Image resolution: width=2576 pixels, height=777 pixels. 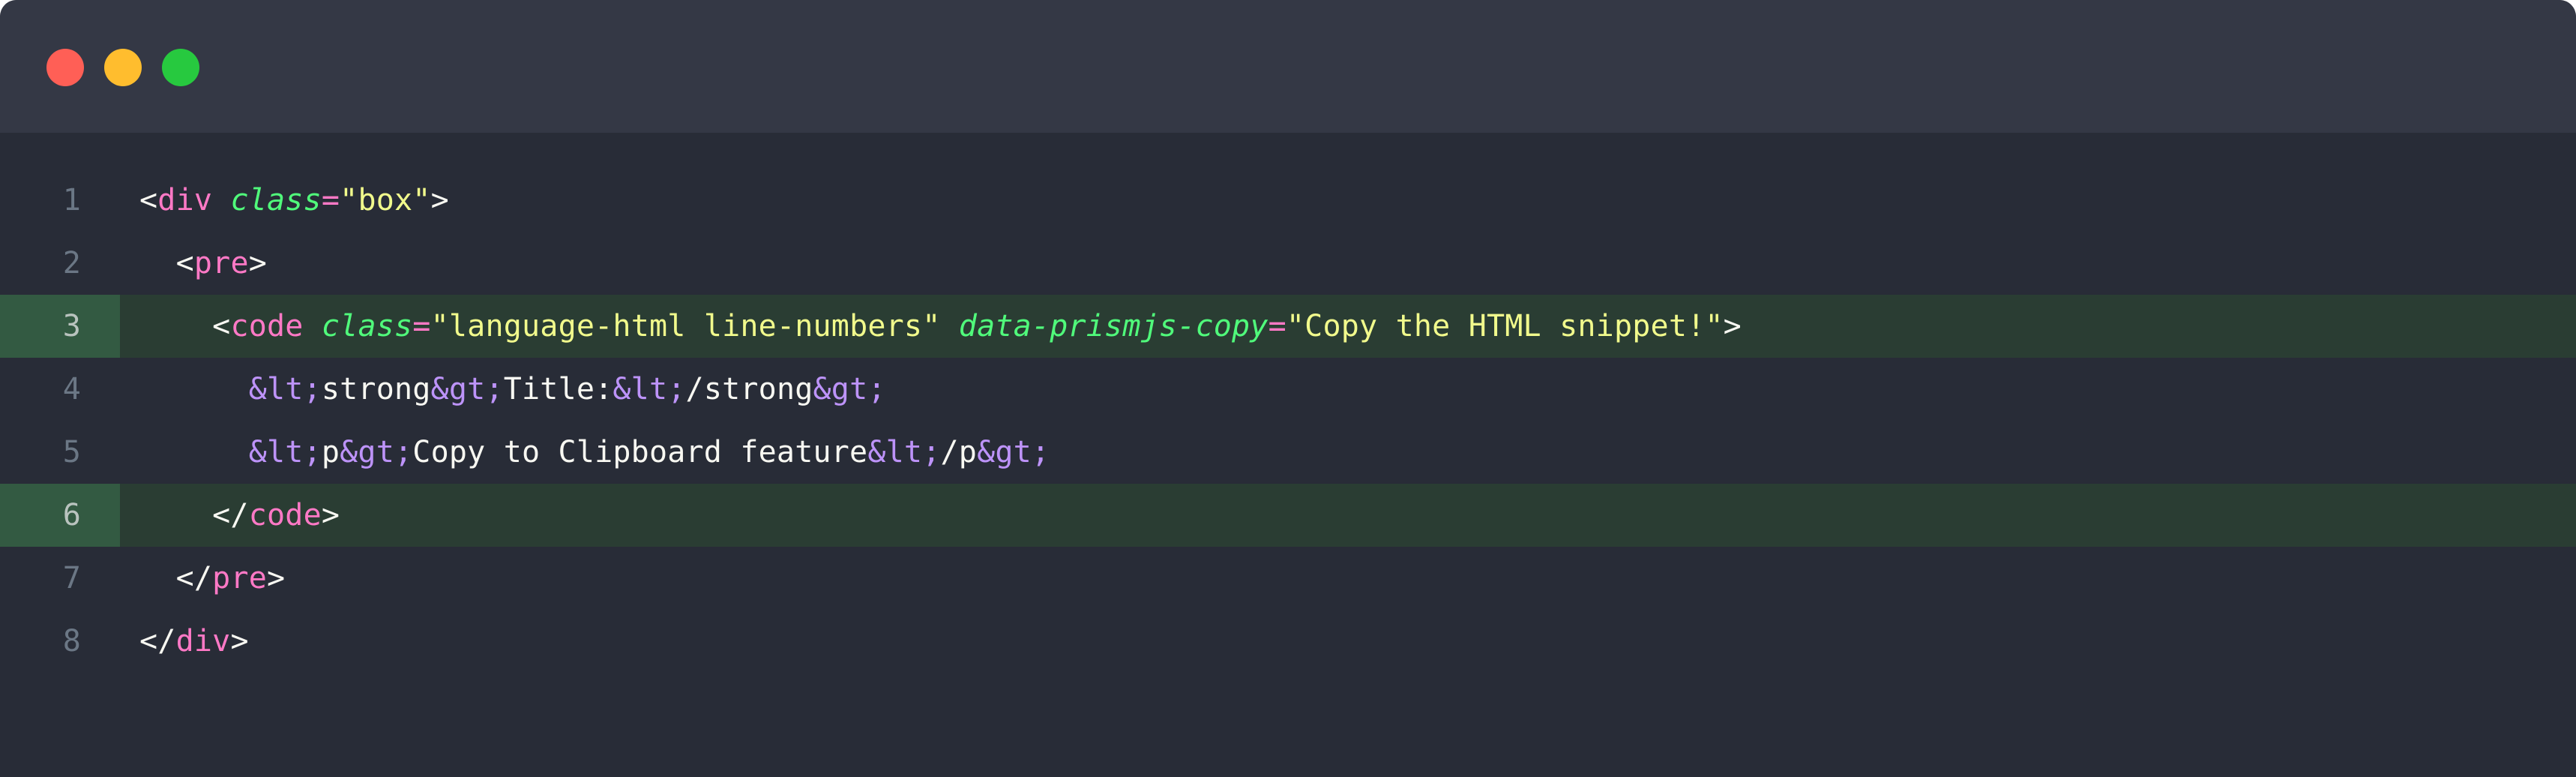 What do you see at coordinates (1348, 263) in the screenshot?
I see `code-line-content: <pre>` at bounding box center [1348, 263].